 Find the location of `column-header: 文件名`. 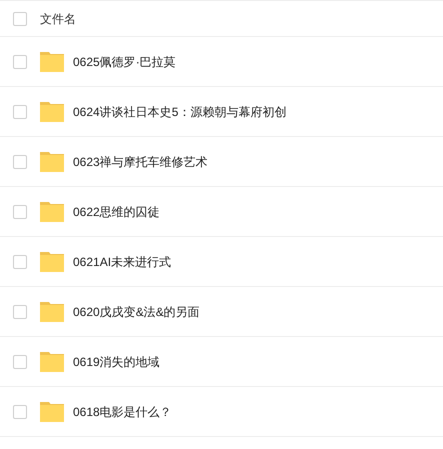

column-header: 文件名 is located at coordinates (58, 19).